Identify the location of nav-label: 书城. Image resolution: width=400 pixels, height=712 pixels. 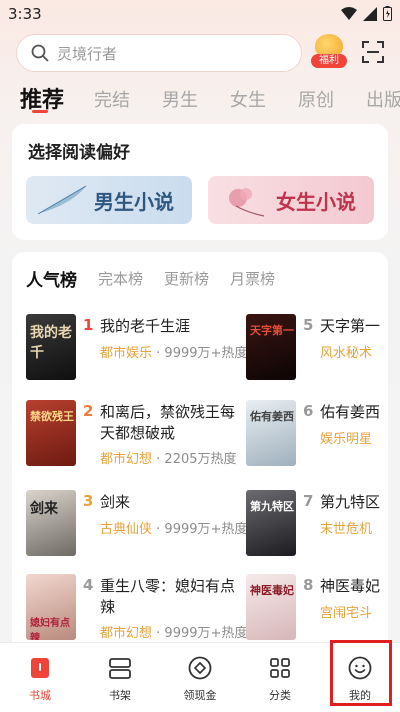
(40, 695).